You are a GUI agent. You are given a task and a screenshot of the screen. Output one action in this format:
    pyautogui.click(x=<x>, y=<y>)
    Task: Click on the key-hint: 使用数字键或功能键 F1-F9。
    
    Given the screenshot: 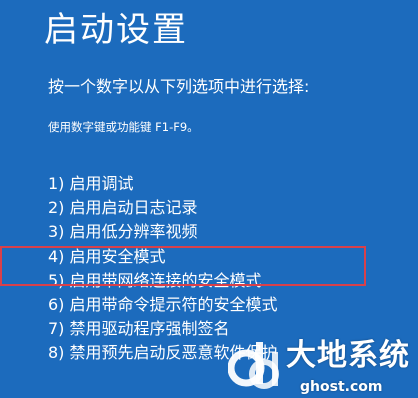 What is the action you would take?
    pyautogui.click(x=123, y=127)
    